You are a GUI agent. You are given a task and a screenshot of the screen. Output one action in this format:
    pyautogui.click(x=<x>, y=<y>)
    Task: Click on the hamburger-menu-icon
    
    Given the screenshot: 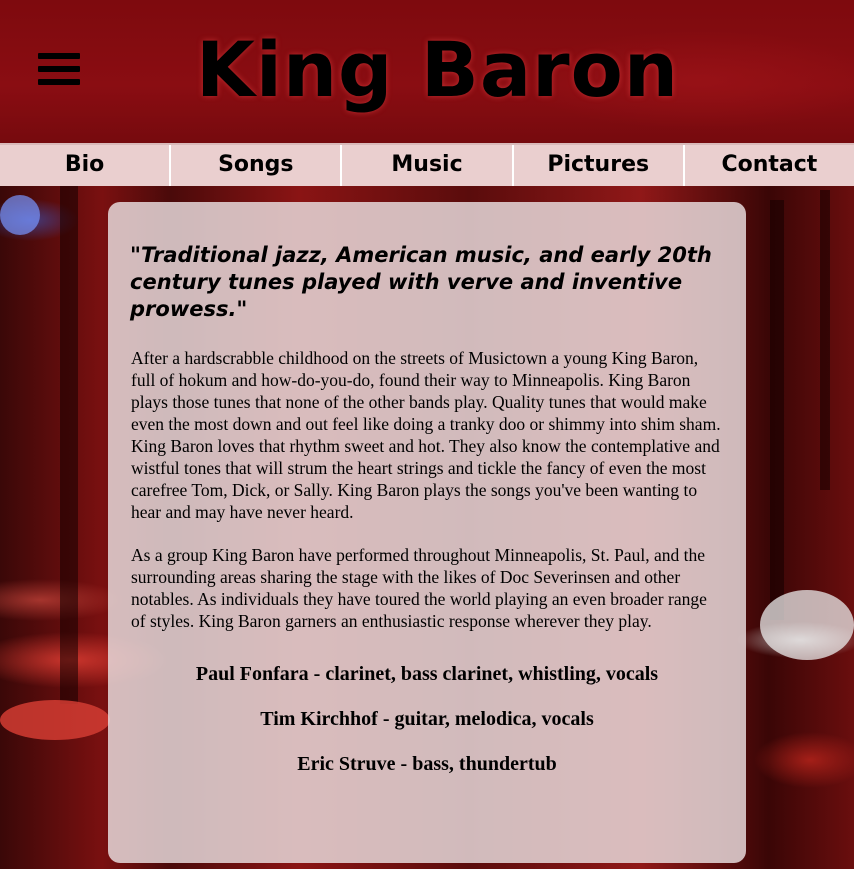 What is the action you would take?
    pyautogui.click(x=59, y=69)
    